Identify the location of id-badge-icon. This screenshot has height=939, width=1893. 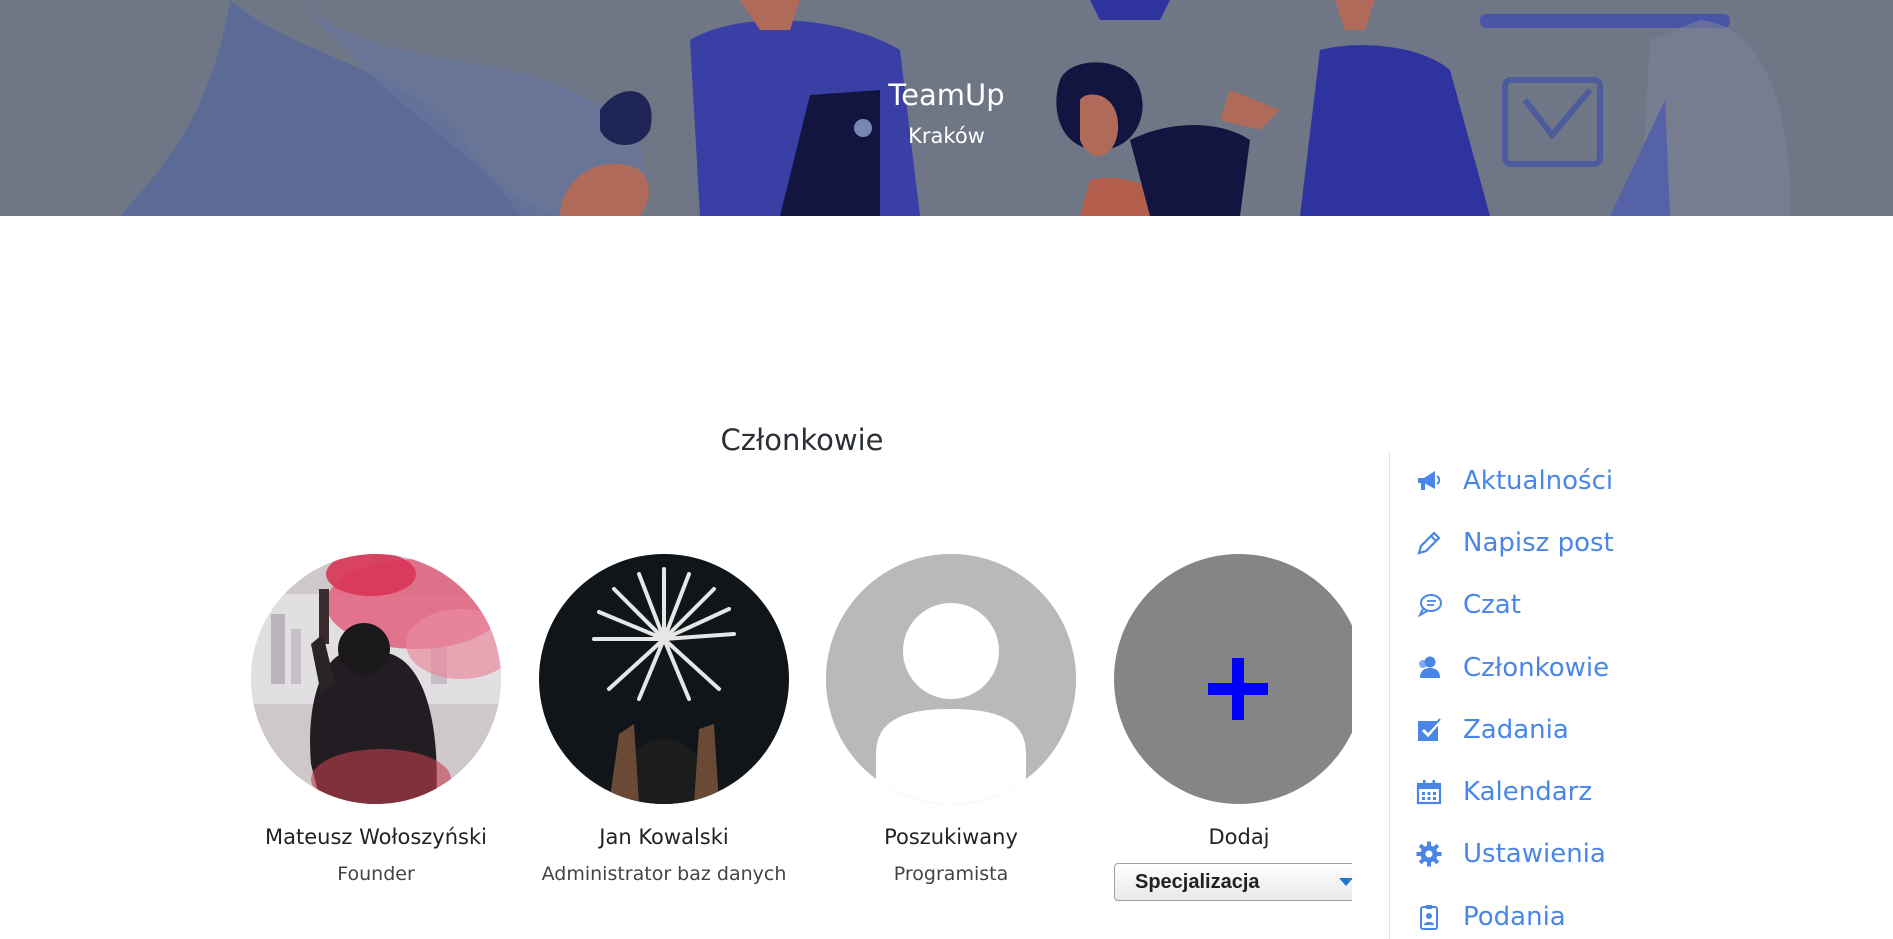
(1429, 917).